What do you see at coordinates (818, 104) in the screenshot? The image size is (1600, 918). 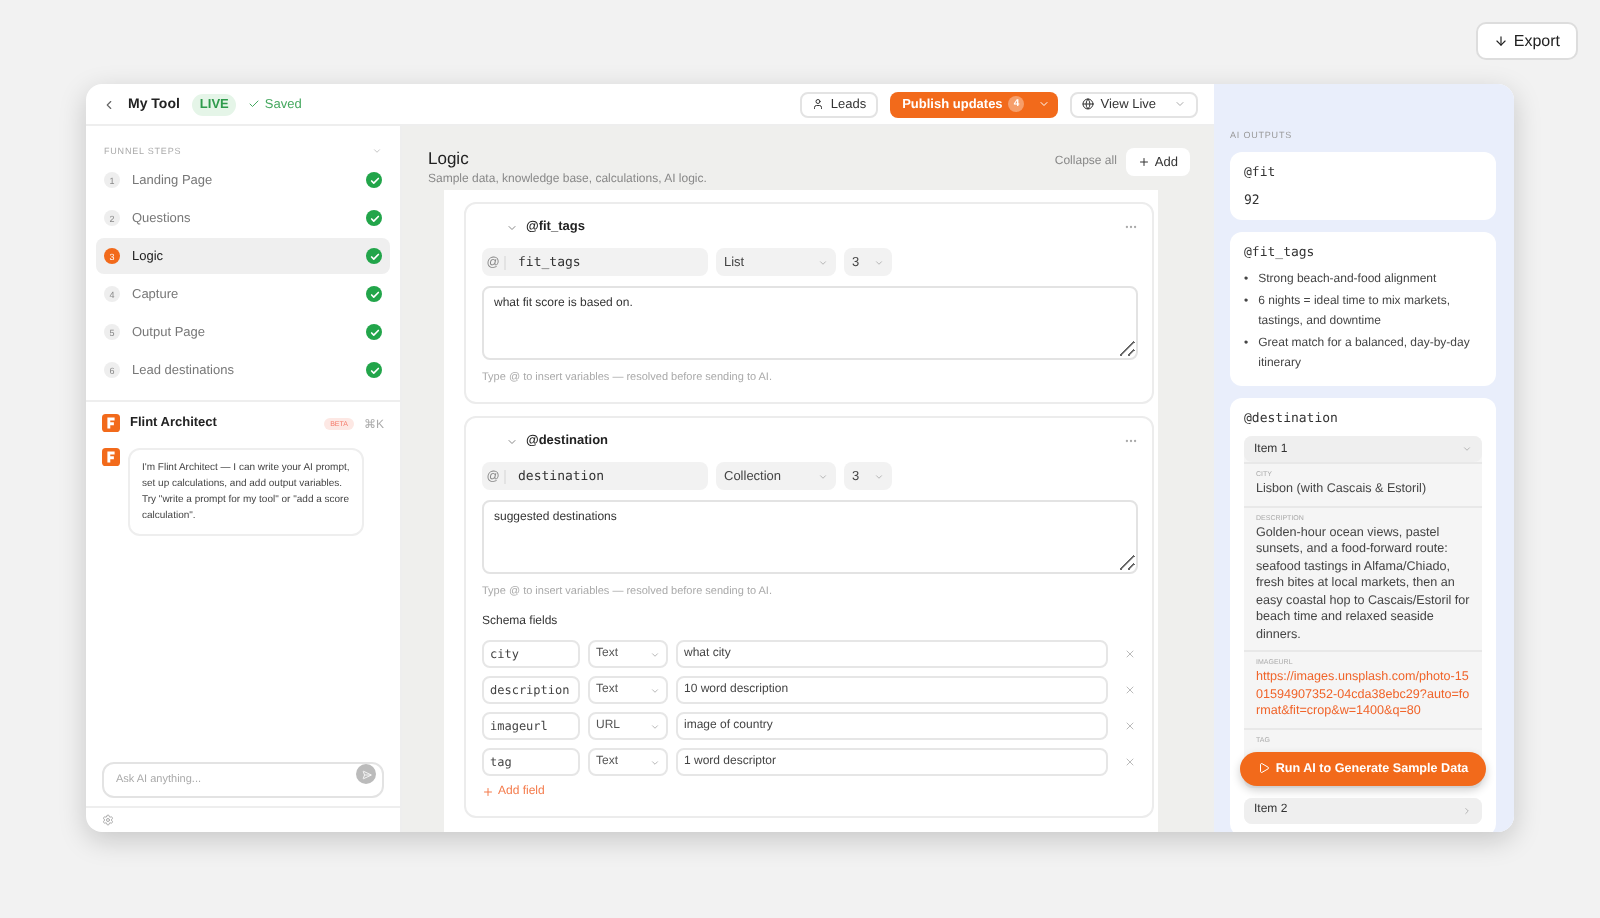 I see `user-icon` at bounding box center [818, 104].